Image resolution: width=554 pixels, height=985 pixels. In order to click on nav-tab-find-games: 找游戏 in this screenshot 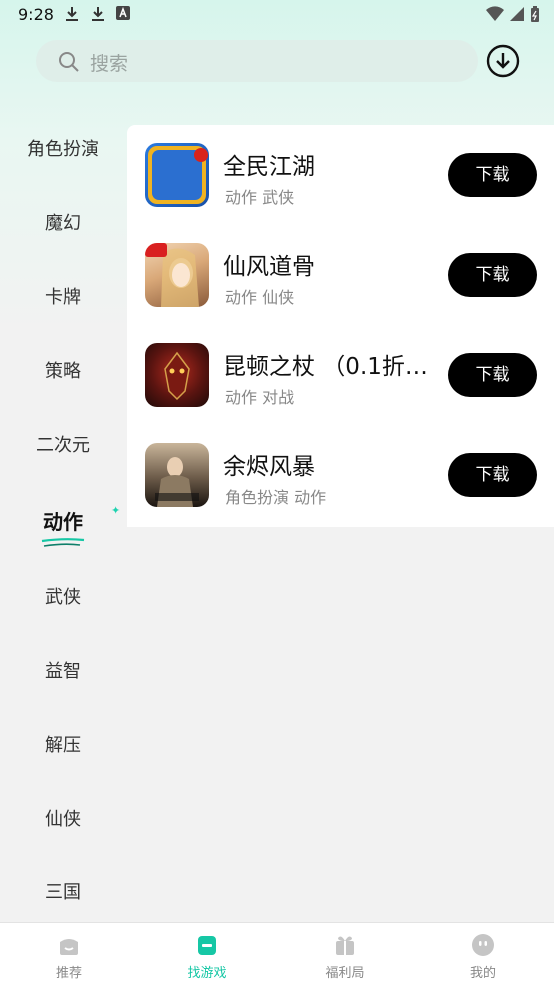, I will do `click(207, 954)`.